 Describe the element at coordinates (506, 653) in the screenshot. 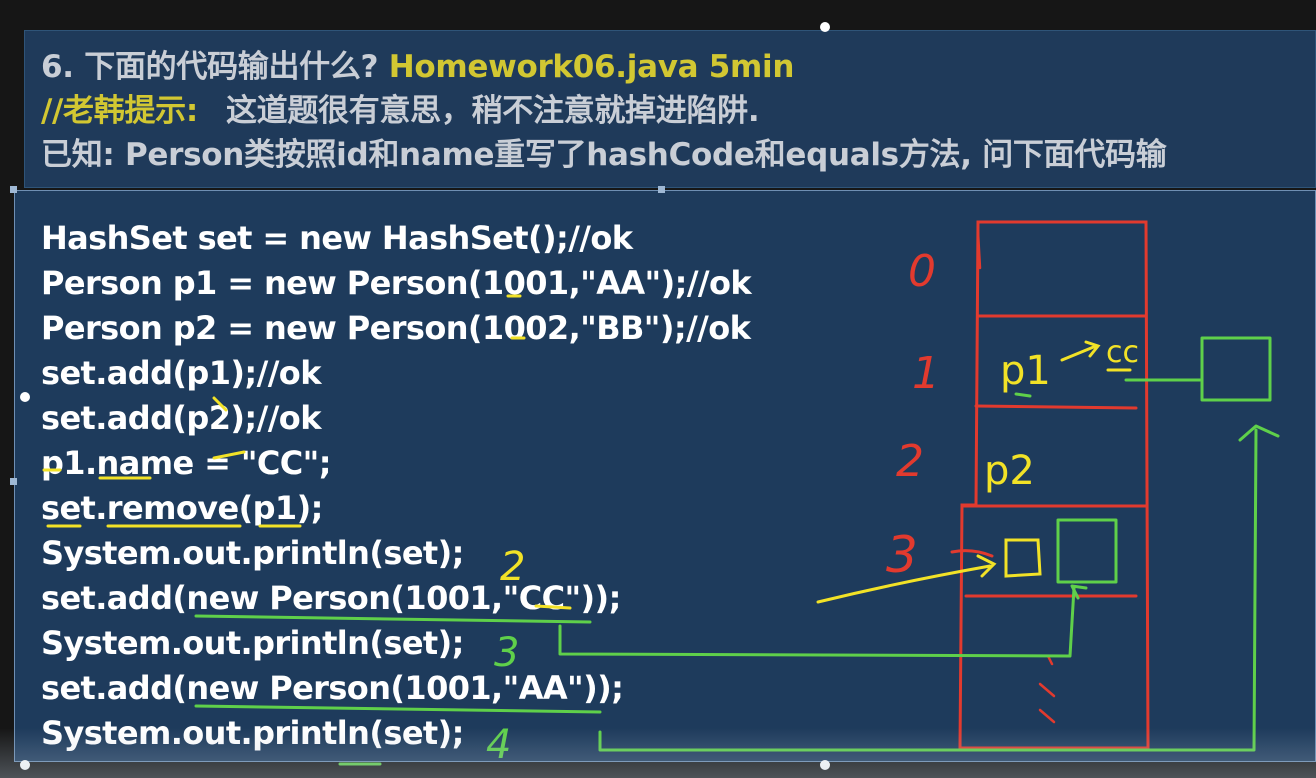

I see `count-after-add-cc: 3` at that location.